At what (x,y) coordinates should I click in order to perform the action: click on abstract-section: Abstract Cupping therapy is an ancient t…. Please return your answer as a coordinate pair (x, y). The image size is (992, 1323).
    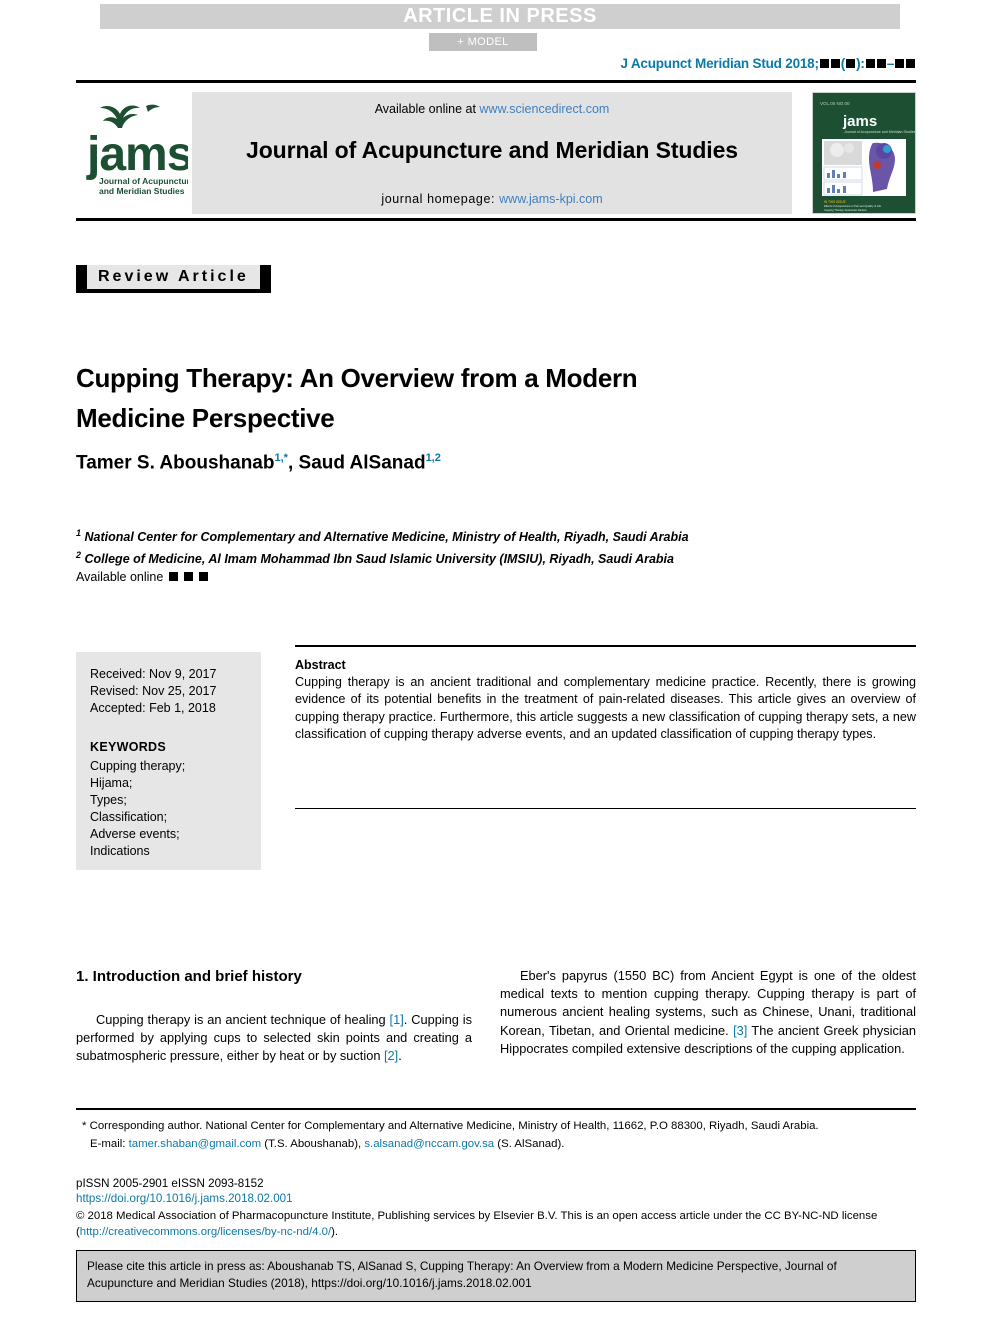
    Looking at the image, I should click on (605, 701).